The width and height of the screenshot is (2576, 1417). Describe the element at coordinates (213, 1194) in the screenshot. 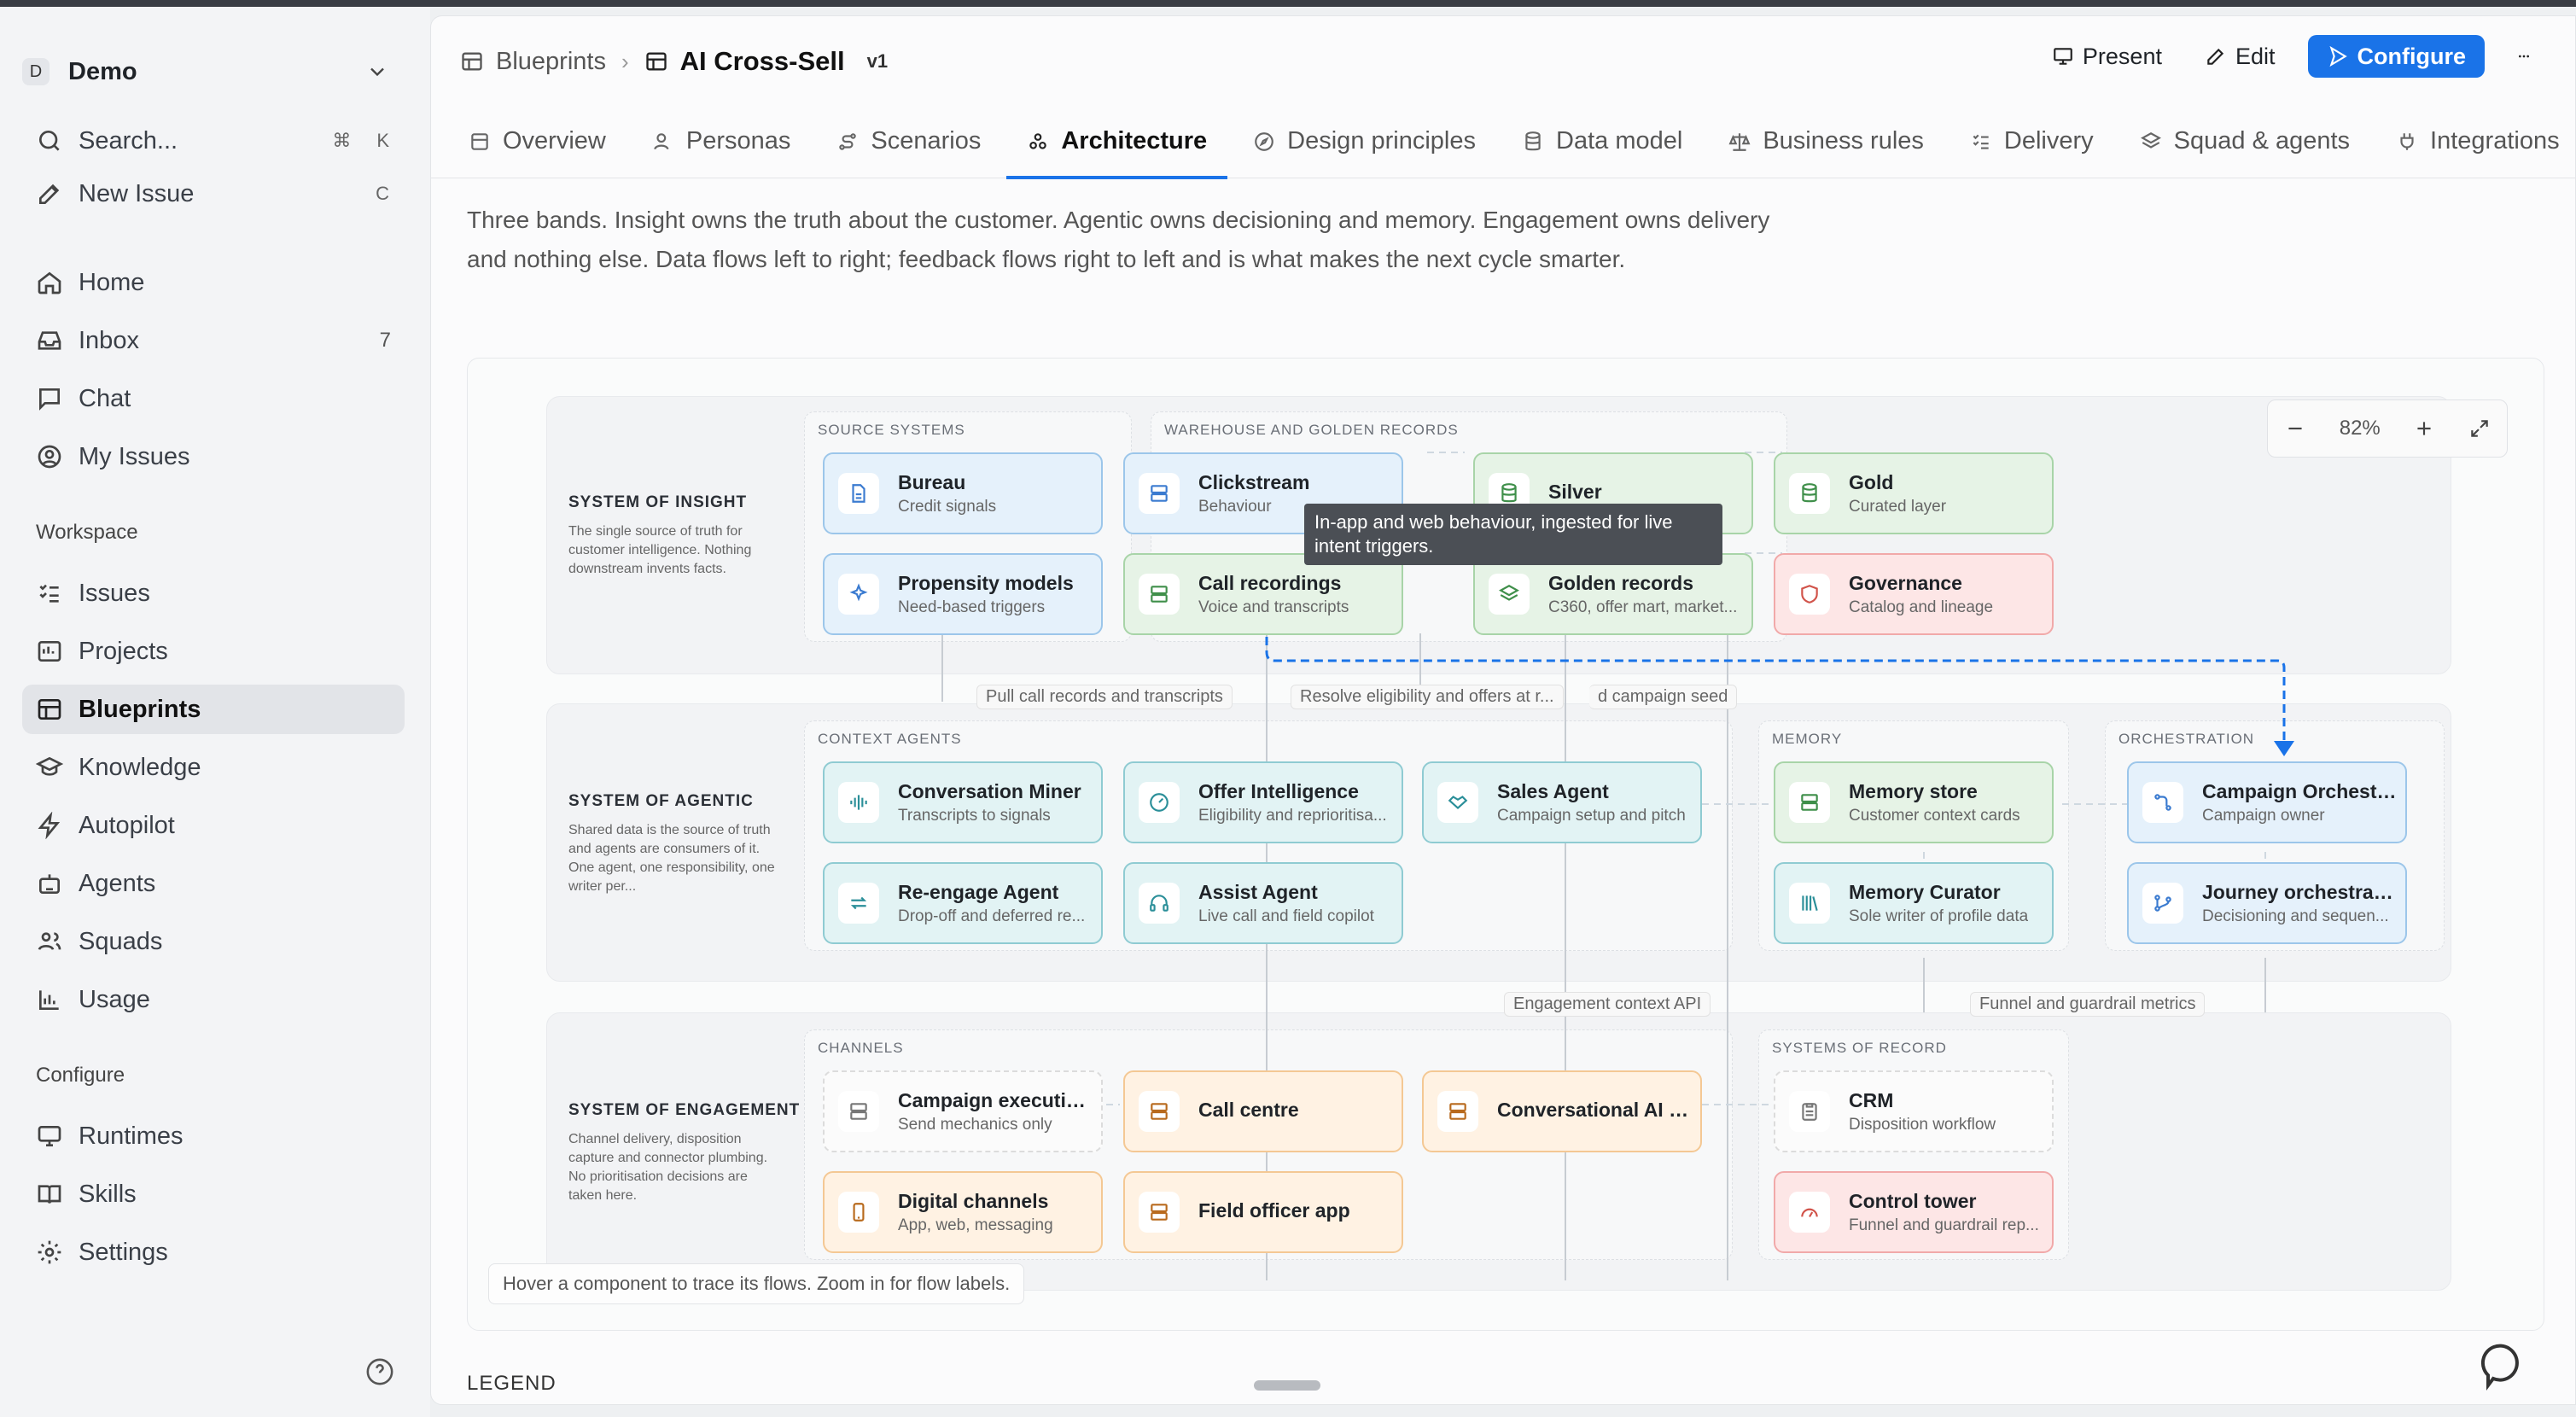

I see `sidebar-item-skills: Skills` at that location.